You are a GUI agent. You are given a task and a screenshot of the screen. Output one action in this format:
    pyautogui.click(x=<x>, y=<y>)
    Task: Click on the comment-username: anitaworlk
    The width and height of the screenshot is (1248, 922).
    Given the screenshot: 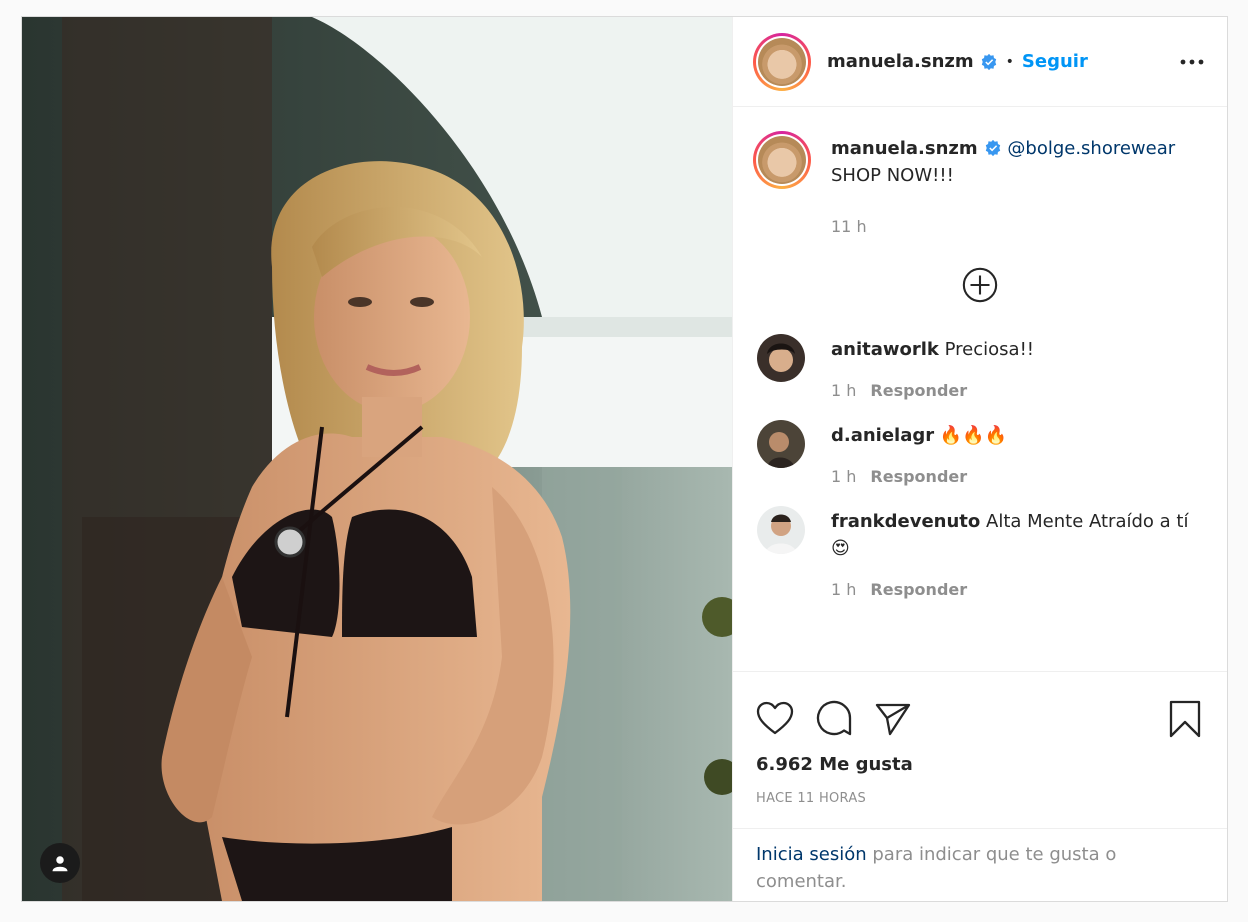 What is the action you would take?
    pyautogui.click(x=885, y=349)
    